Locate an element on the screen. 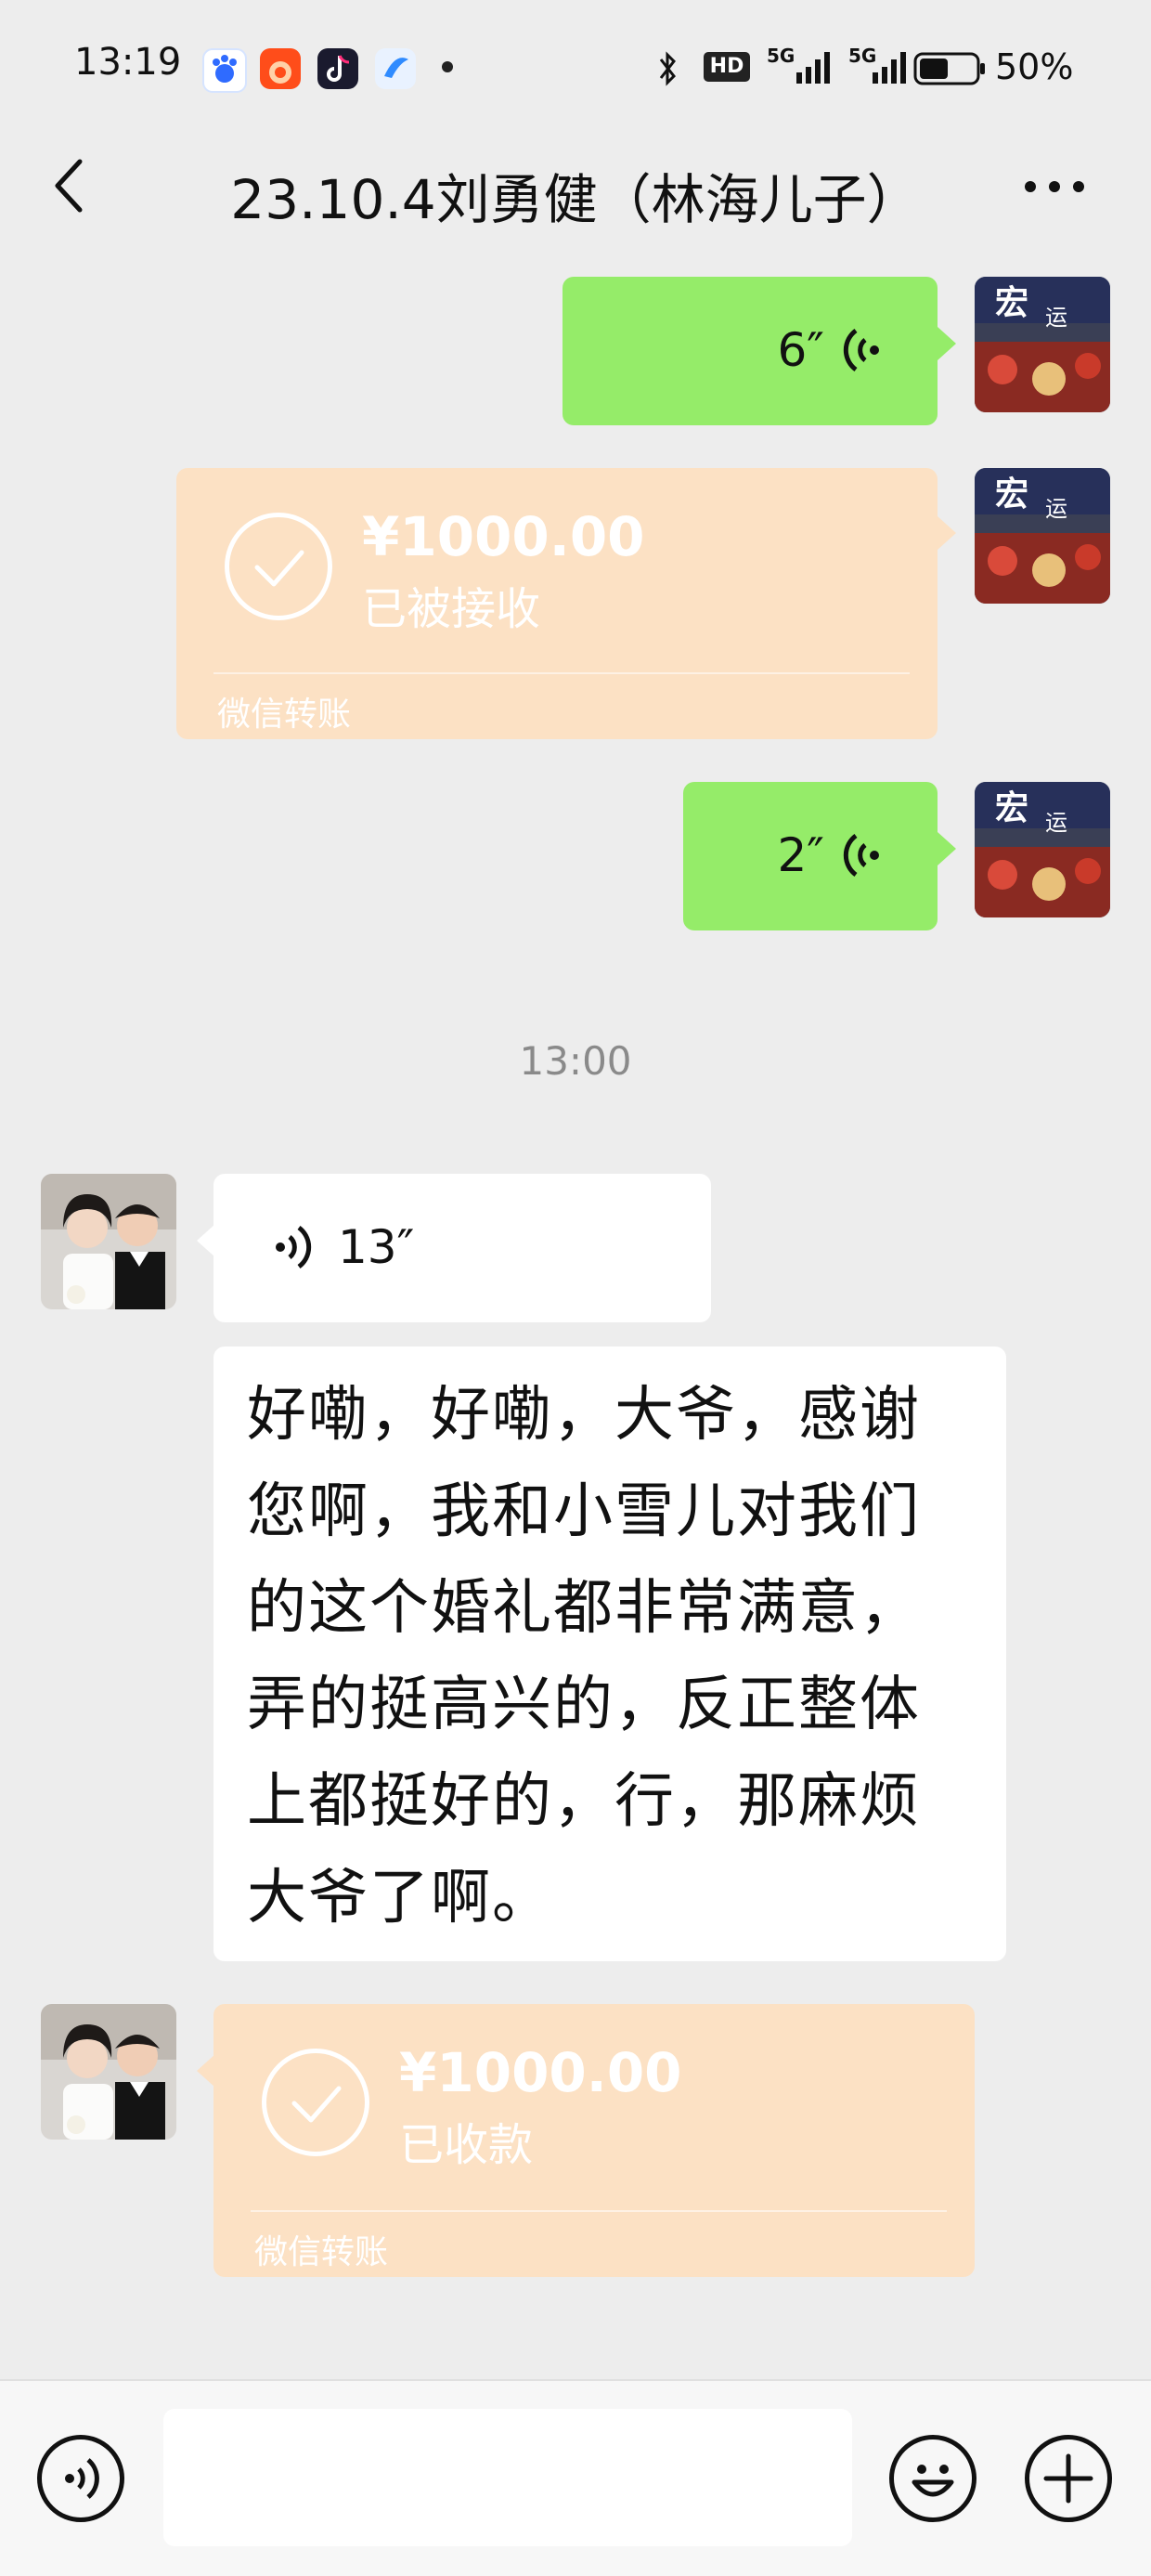 The image size is (1151, 2576). voice-duration: 2″ is located at coordinates (801, 855).